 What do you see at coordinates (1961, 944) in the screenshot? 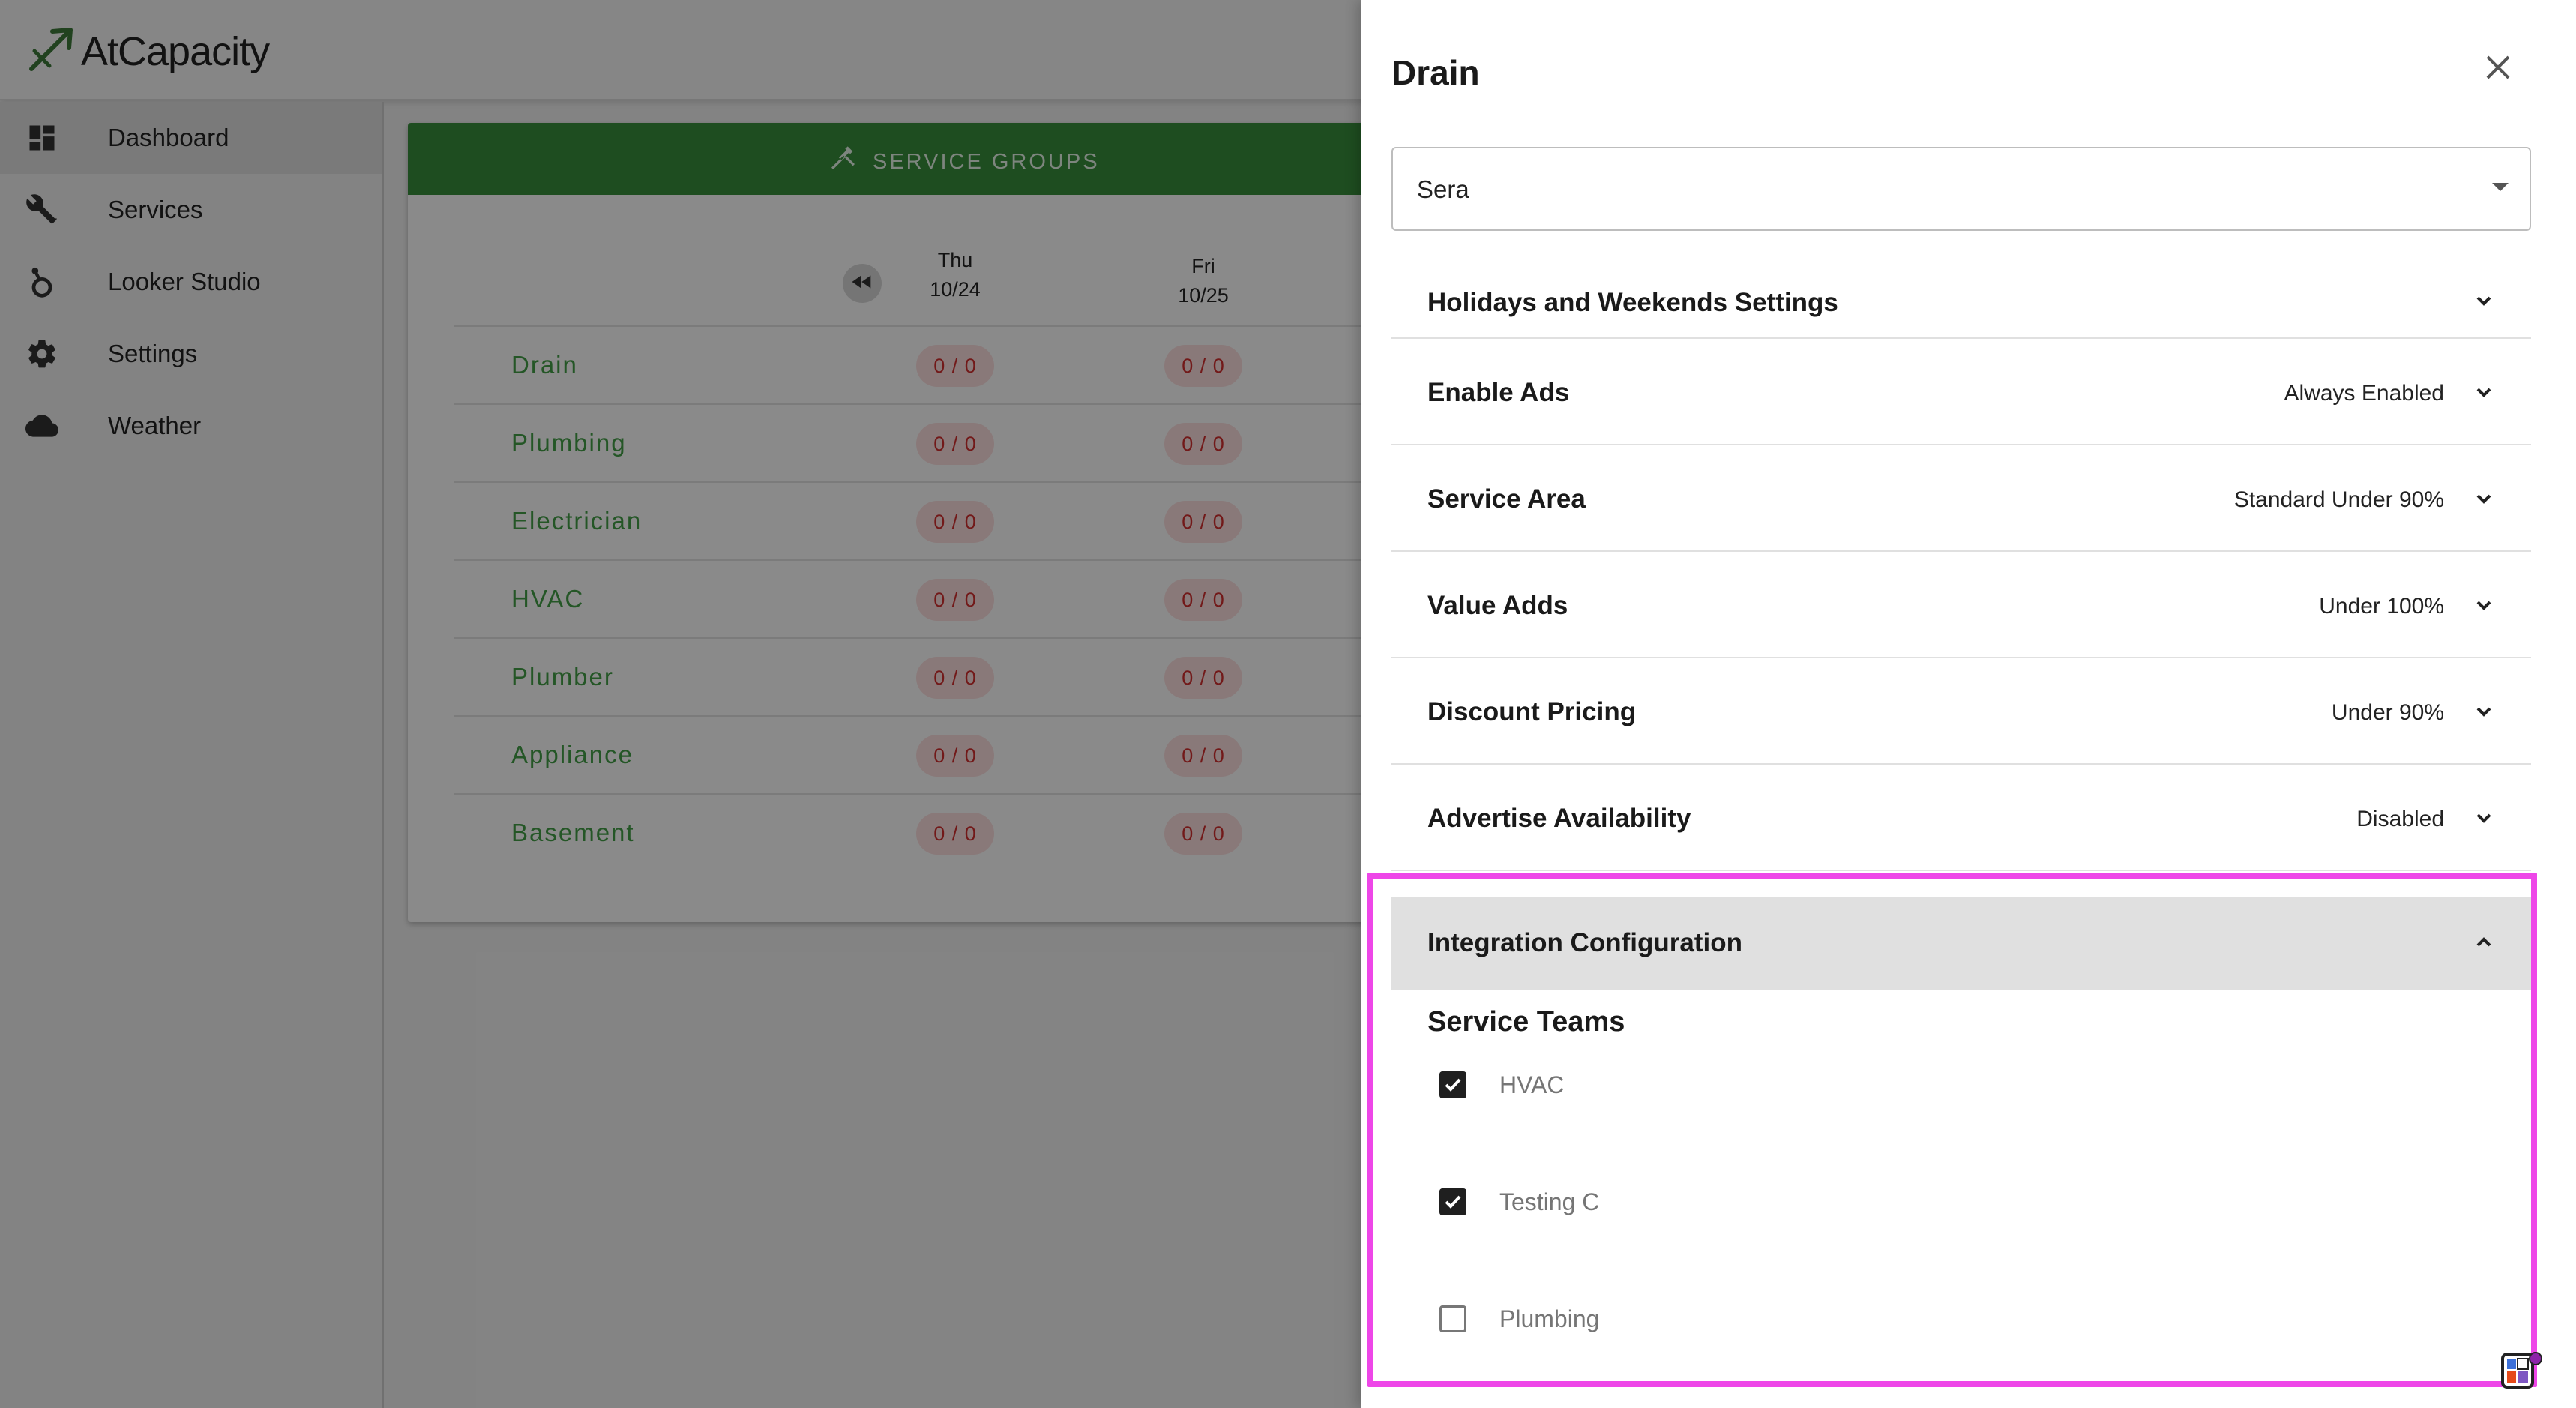
I see `integration-configuration-header: Integration Configuration` at bounding box center [1961, 944].